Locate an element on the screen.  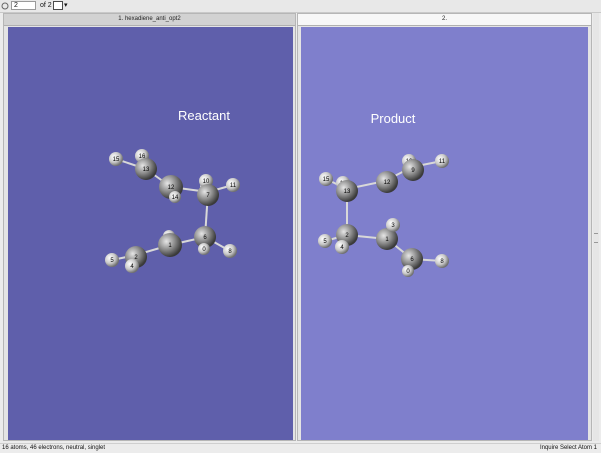
atom-C12: 12 is located at coordinates (387, 182).